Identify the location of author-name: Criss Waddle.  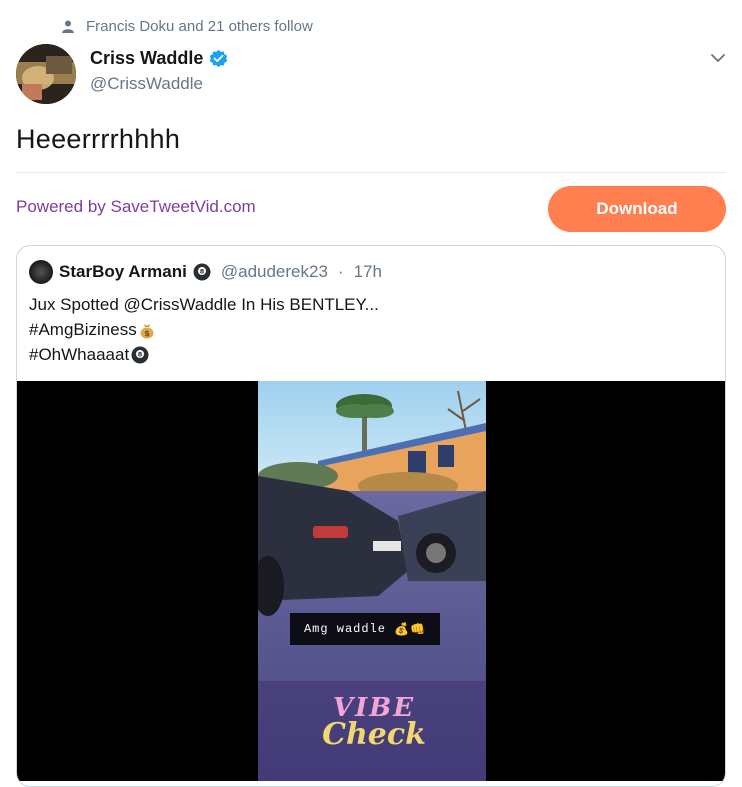
(146, 58).